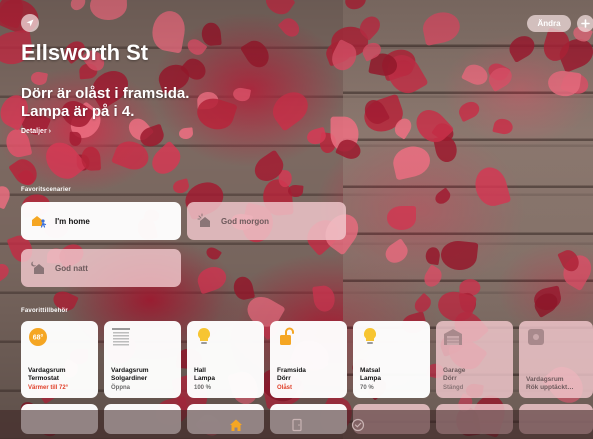  Describe the element at coordinates (36, 131) in the screenshot. I see `details-link: Detaljer ›` at that location.